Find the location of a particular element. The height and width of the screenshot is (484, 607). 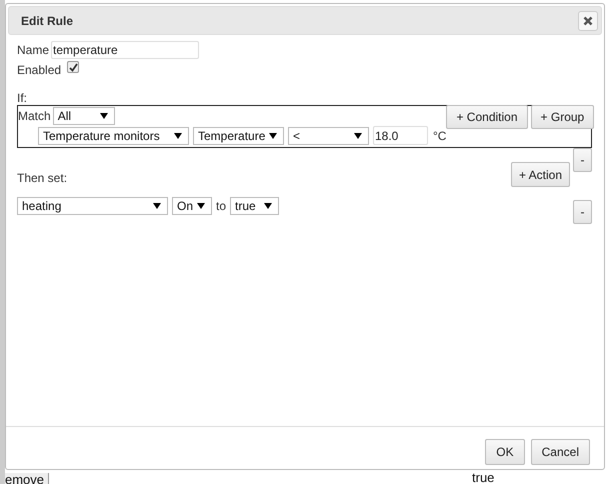

ok-button: OK is located at coordinates (505, 452).